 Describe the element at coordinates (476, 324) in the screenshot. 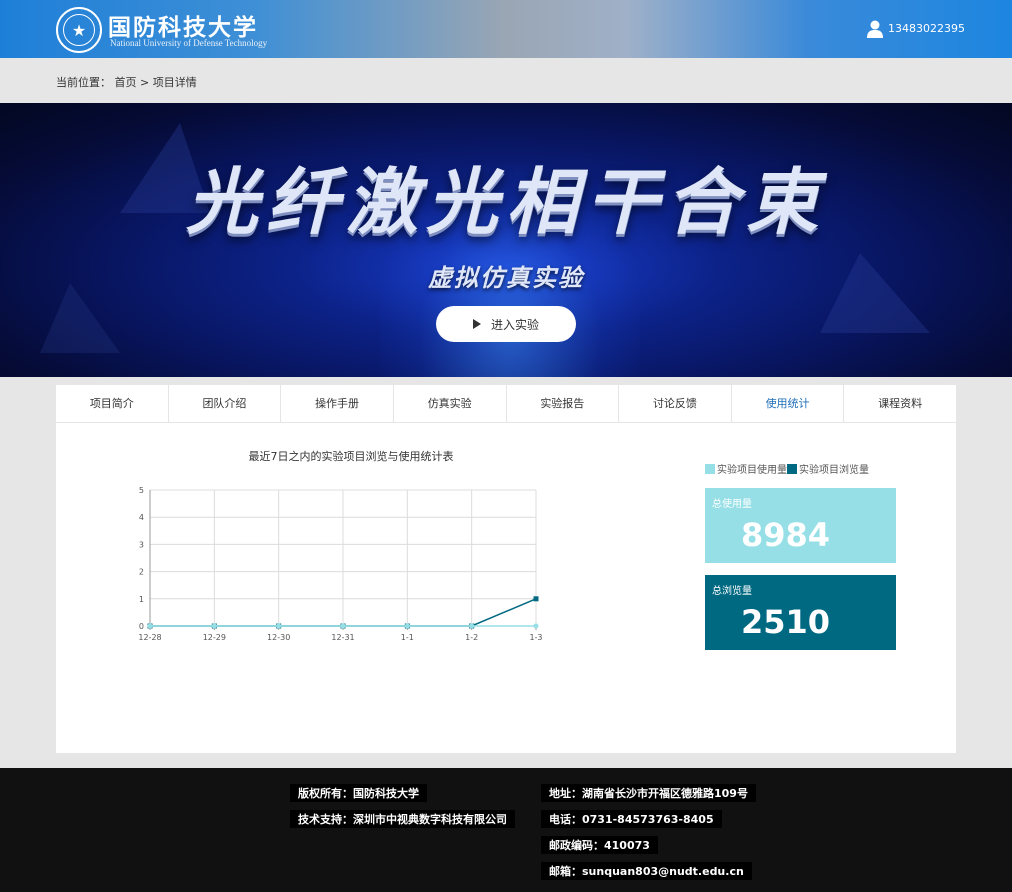

I see `play-icon` at that location.